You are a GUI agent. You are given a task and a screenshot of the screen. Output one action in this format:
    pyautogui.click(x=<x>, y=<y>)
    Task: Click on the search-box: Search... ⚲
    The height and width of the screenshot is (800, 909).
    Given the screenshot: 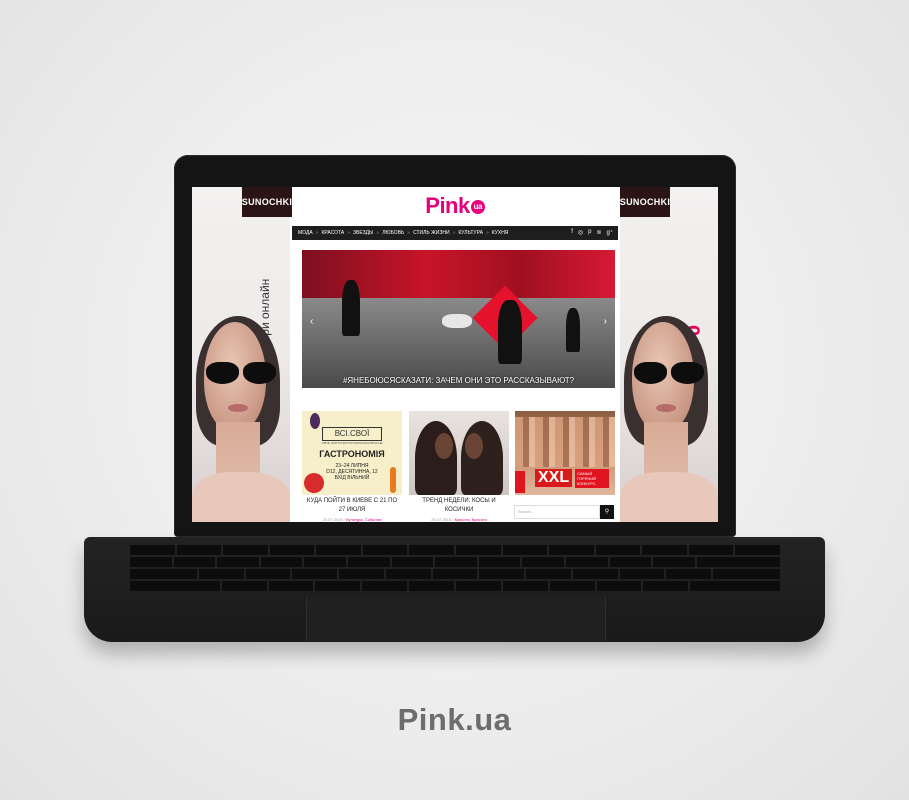 What is the action you would take?
    pyautogui.click(x=564, y=512)
    